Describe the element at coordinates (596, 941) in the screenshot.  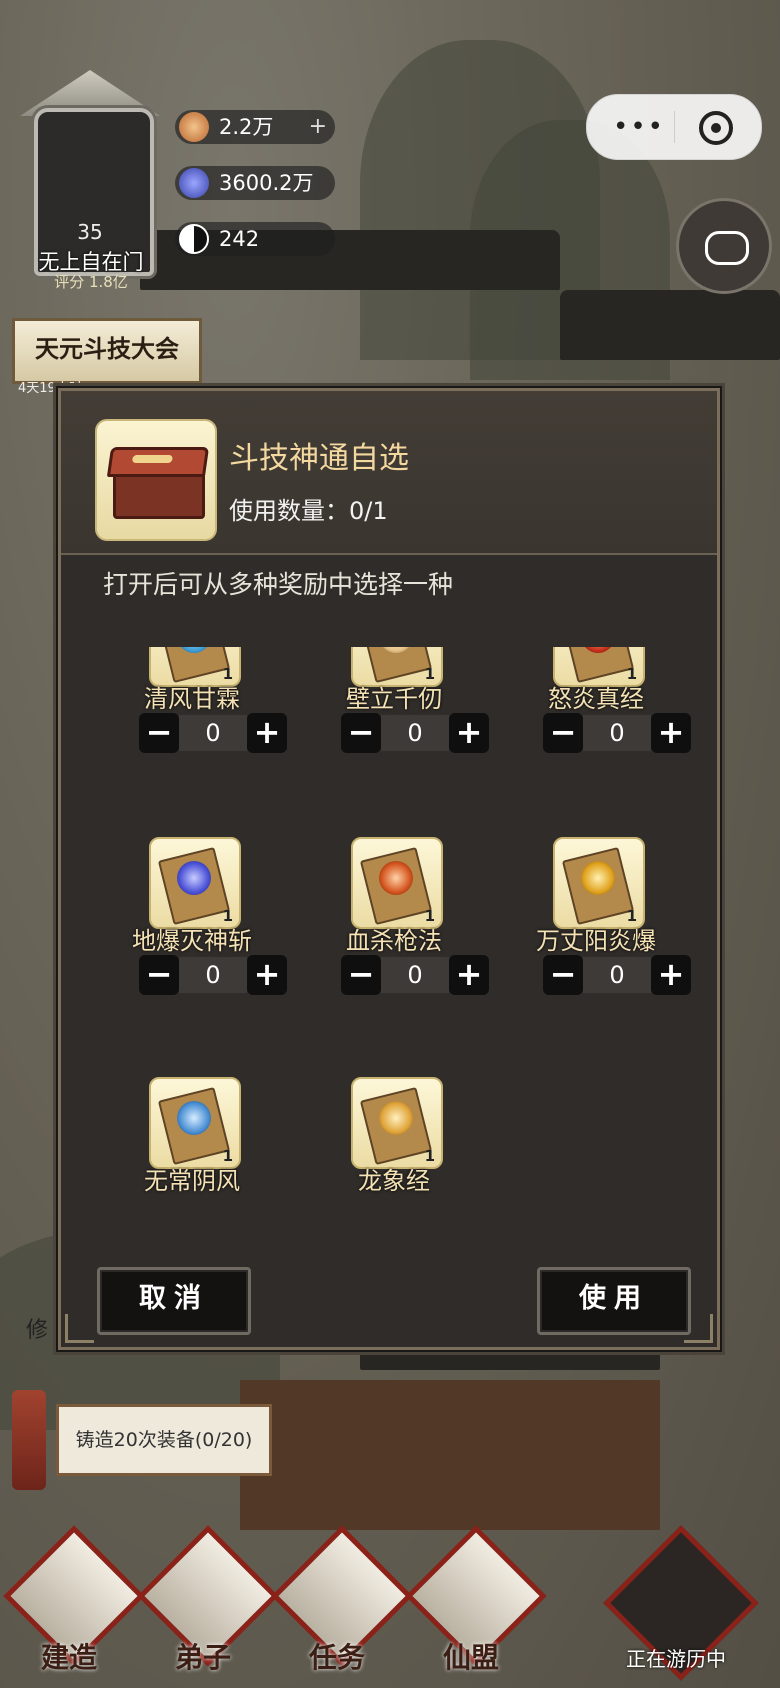
I see `reward-name: 万丈阳炎爆` at that location.